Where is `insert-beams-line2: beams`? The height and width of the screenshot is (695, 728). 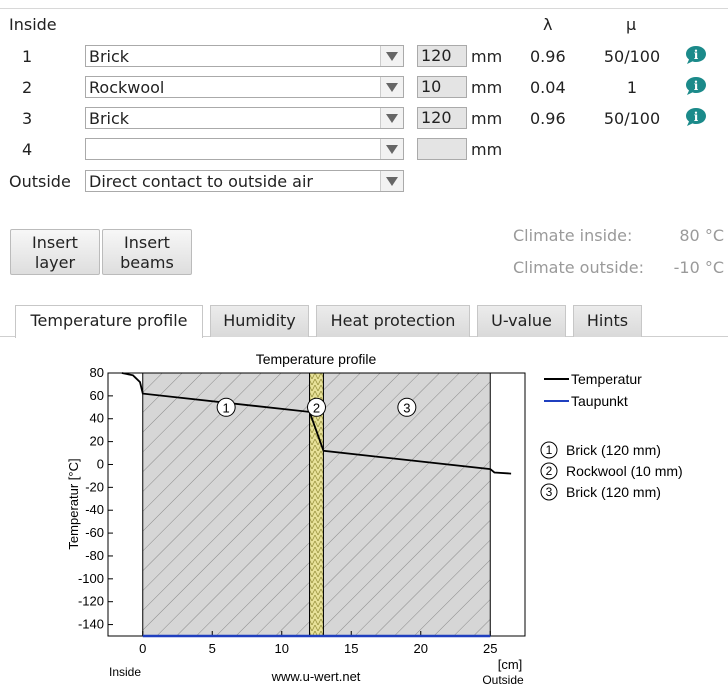
insert-beams-line2: beams is located at coordinates (147, 262).